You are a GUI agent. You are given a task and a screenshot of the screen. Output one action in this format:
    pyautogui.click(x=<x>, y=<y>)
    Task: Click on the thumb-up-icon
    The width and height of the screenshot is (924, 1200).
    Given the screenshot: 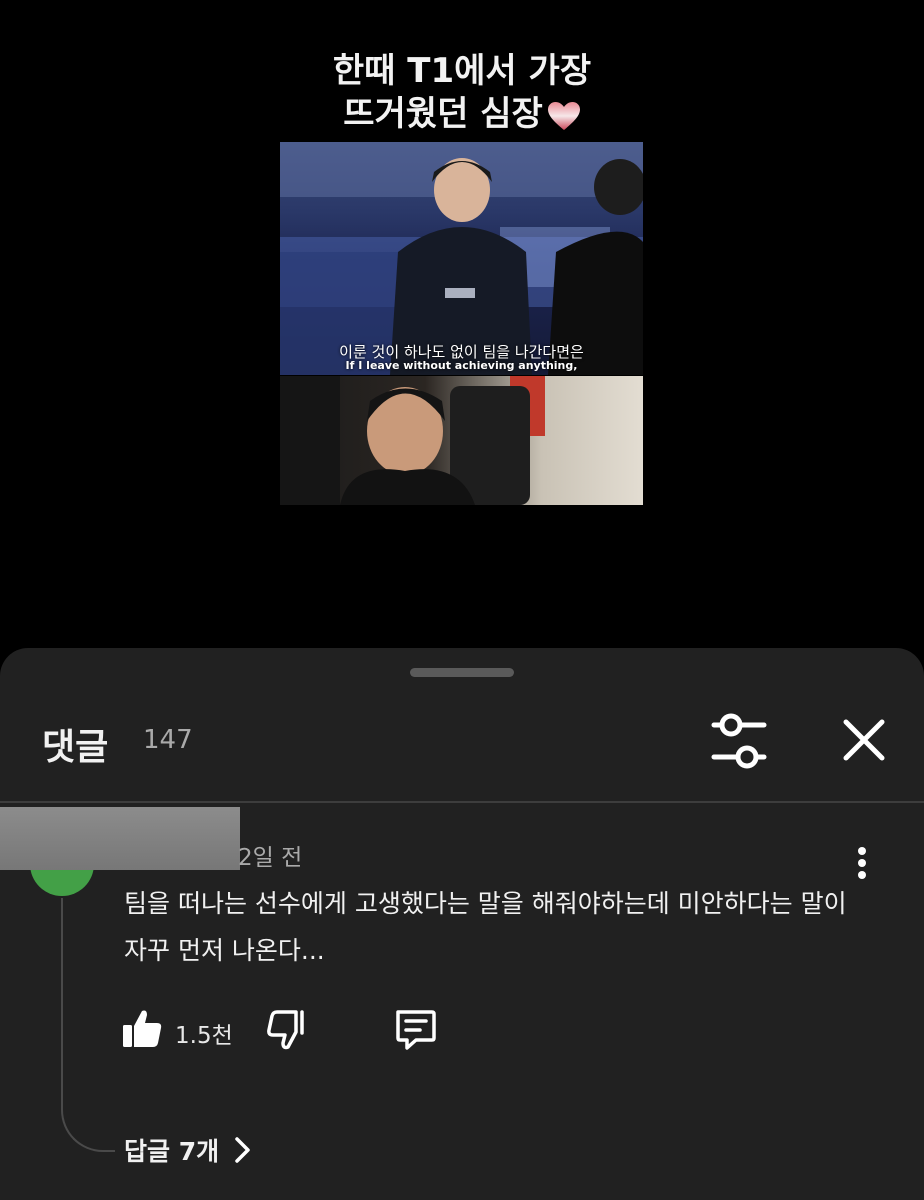 What is the action you would take?
    pyautogui.click(x=142, y=1028)
    